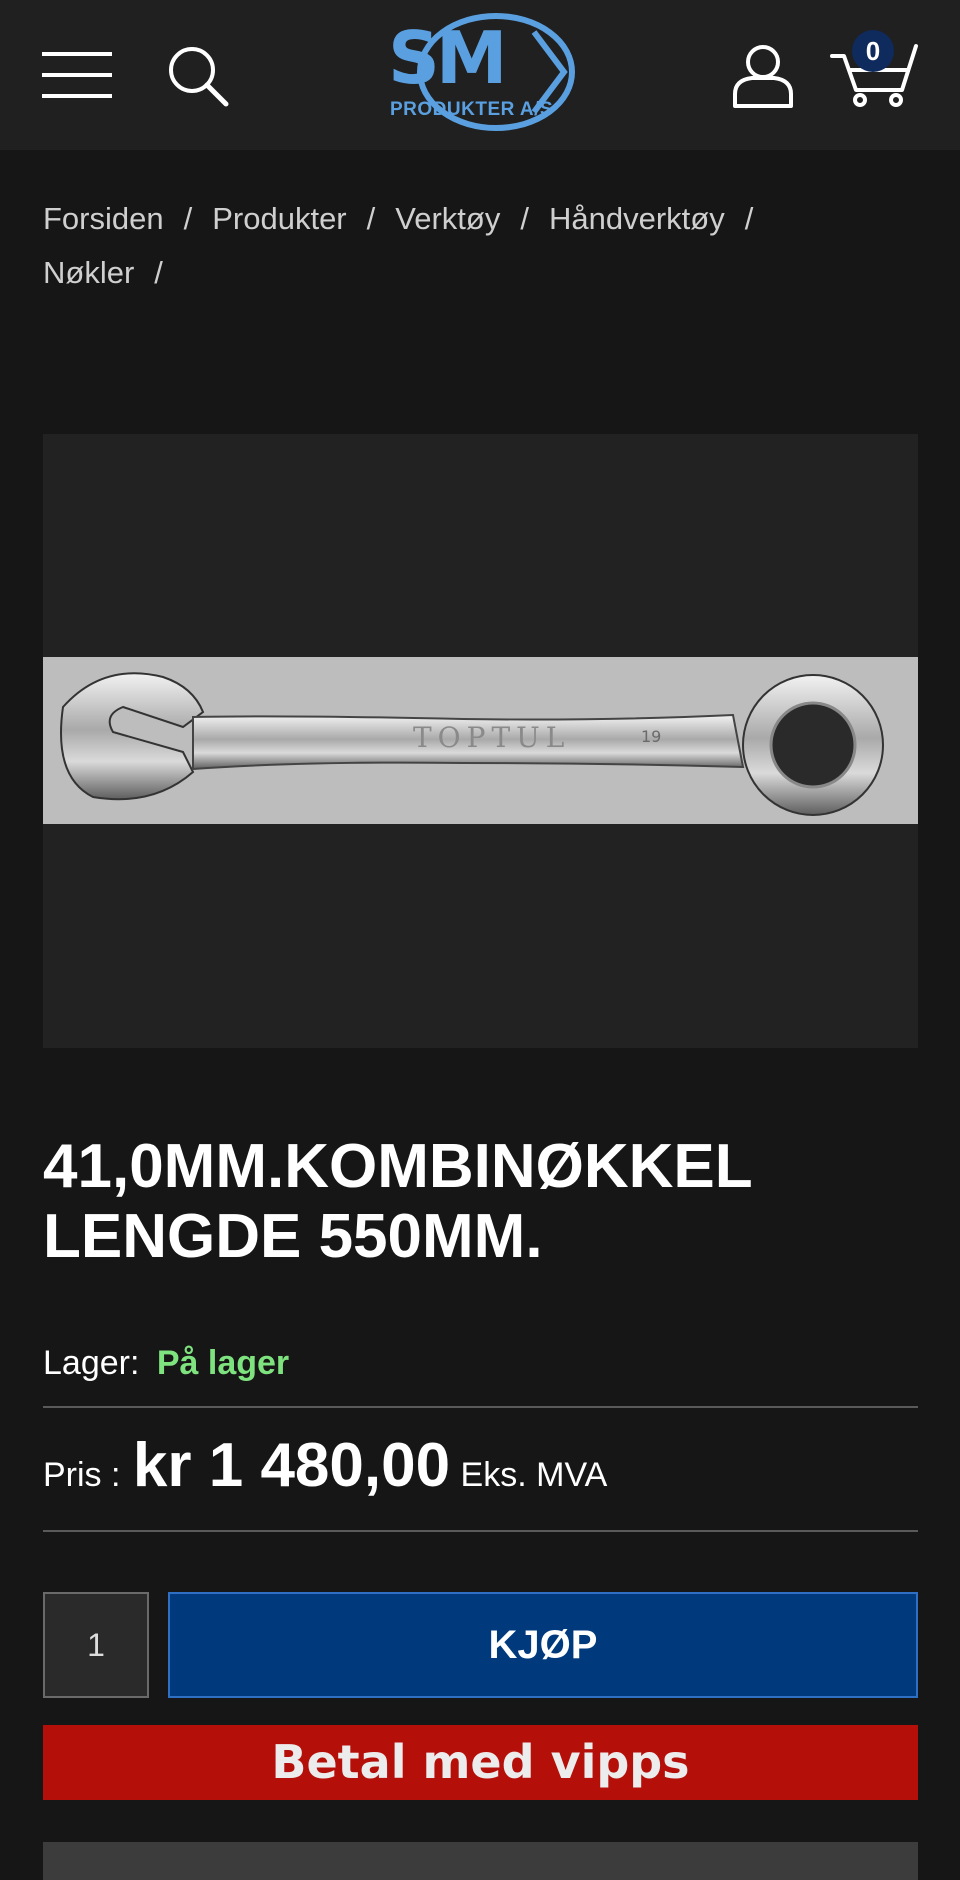 The width and height of the screenshot is (960, 1880). I want to click on product-photo-background: TOPTUL 19, so click(480, 740).